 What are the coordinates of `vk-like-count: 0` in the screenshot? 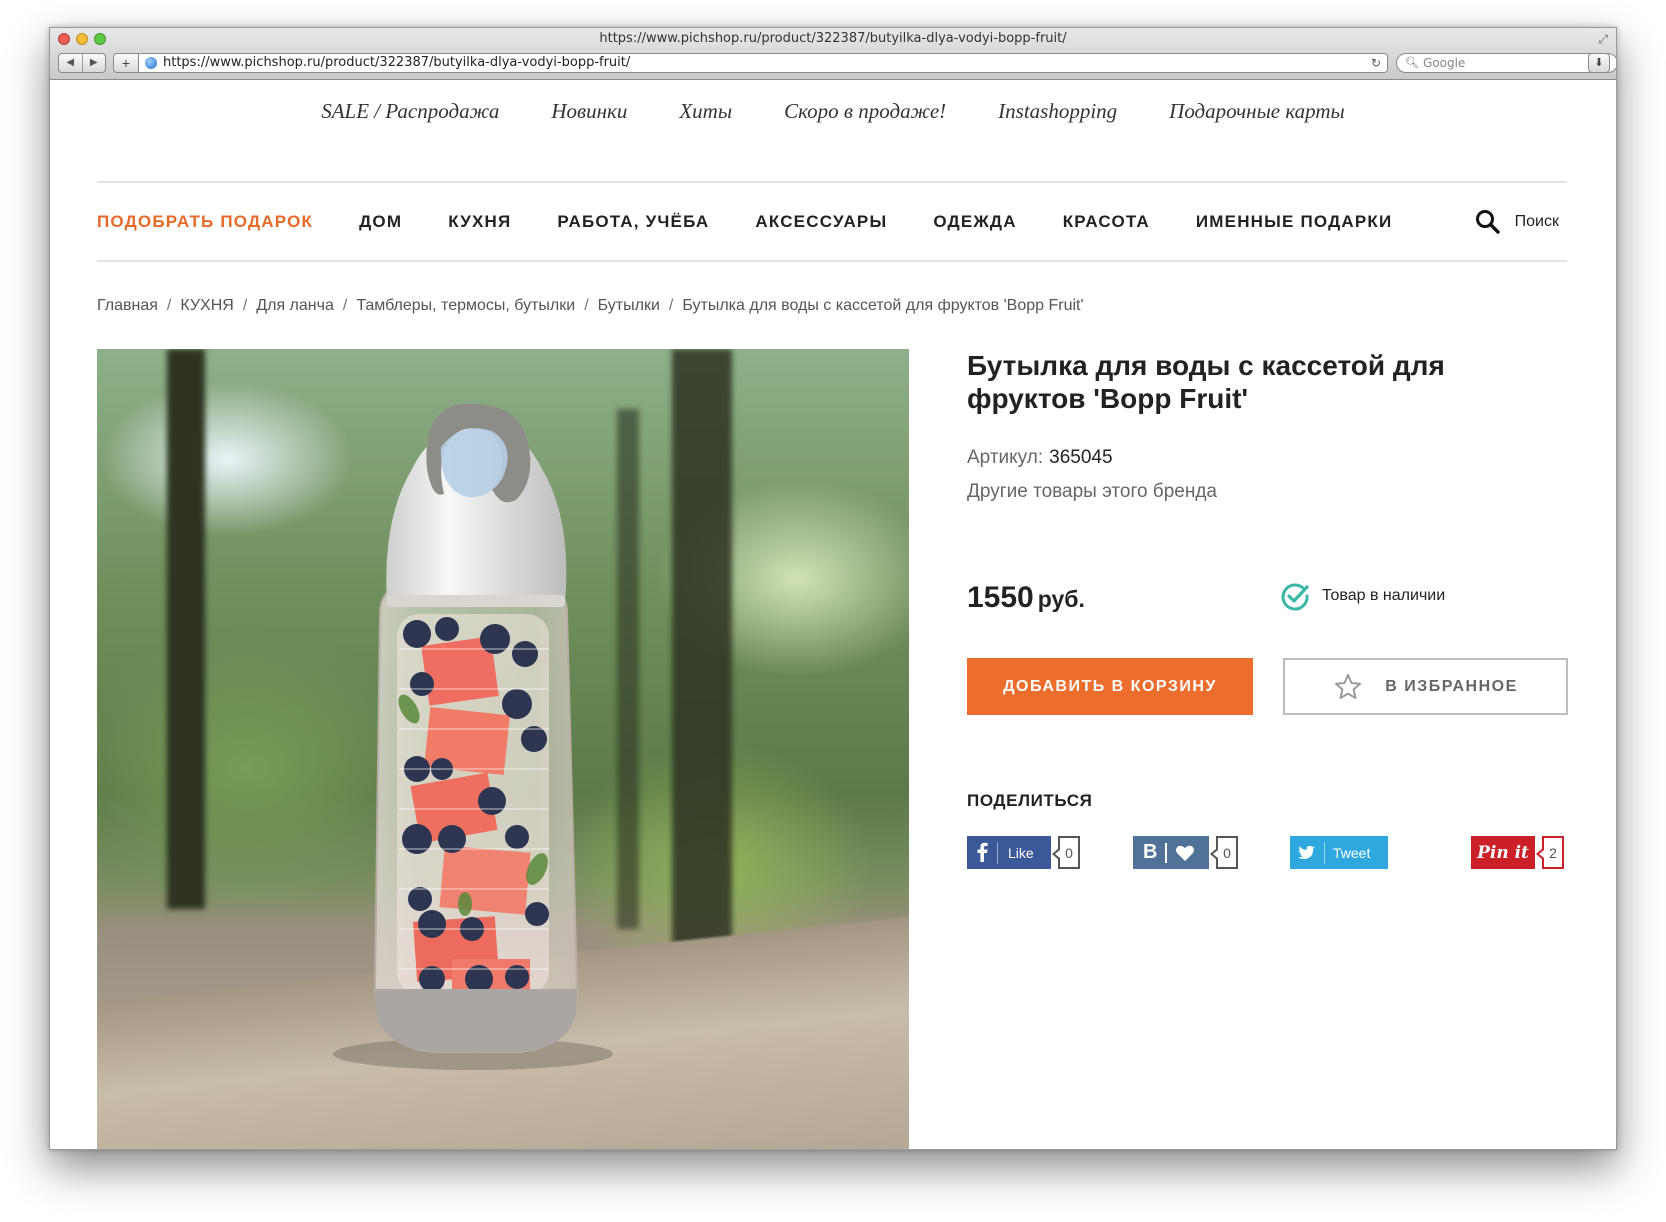 It's located at (1224, 852).